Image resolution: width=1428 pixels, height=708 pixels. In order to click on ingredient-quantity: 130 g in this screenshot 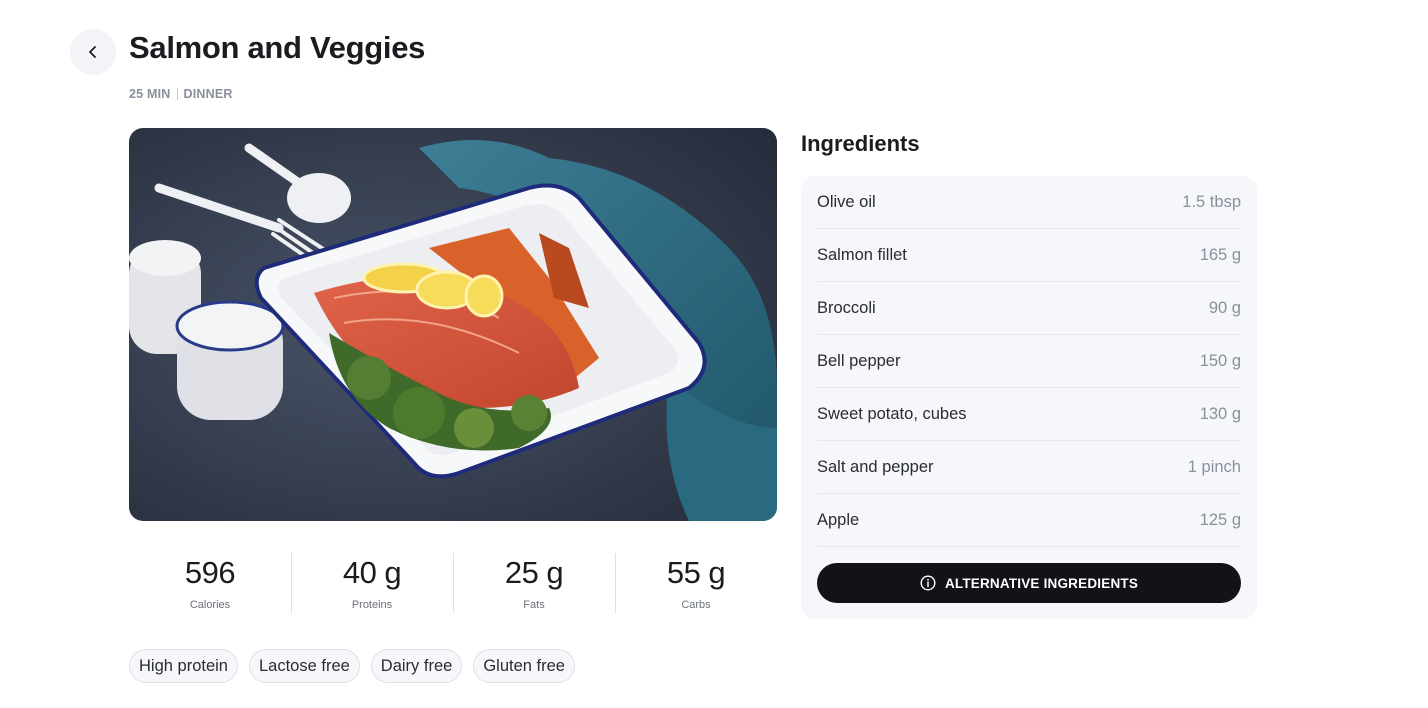, I will do `click(1220, 413)`.